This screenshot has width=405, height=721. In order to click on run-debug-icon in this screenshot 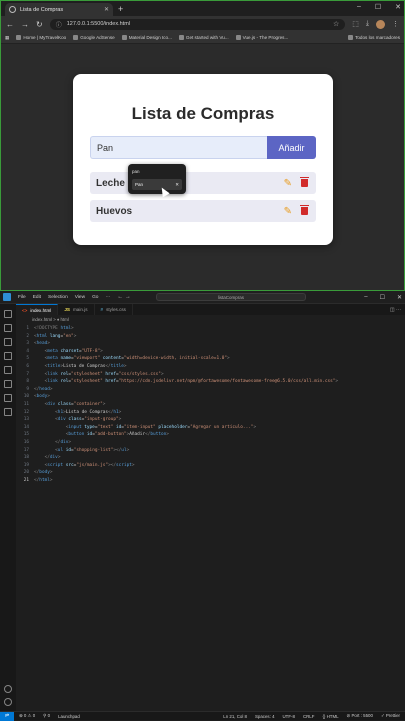, I will do `click(8, 370)`.